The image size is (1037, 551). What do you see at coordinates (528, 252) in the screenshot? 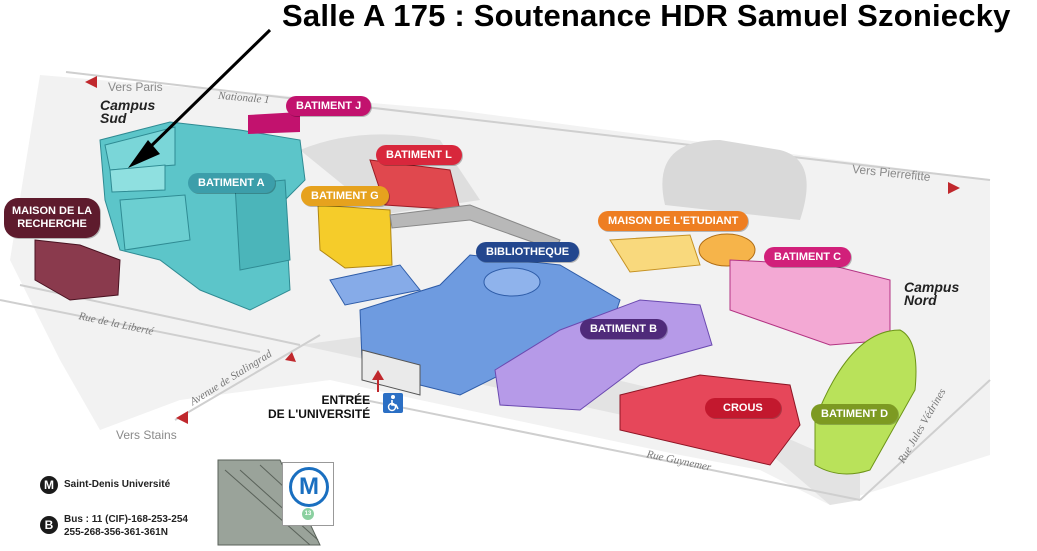
I see `label-bibliotheque: BIBLIOTHEQUE` at bounding box center [528, 252].